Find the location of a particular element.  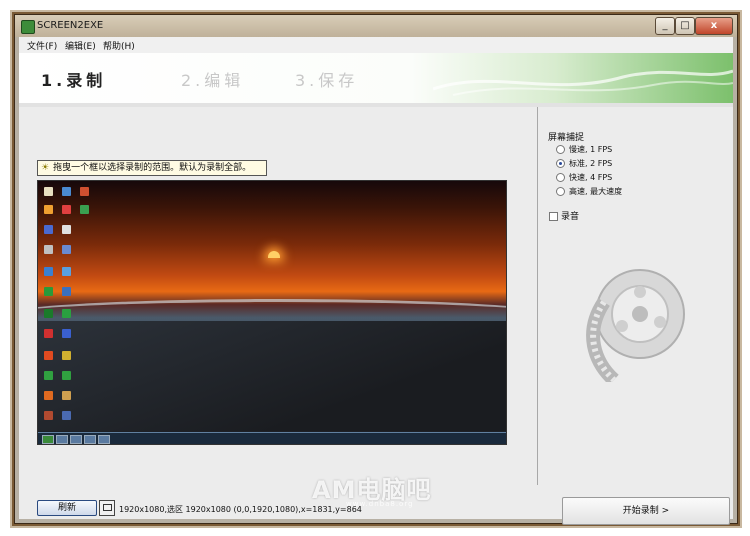

capture-group-title: 屏幕捕捉 is located at coordinates (566, 138).